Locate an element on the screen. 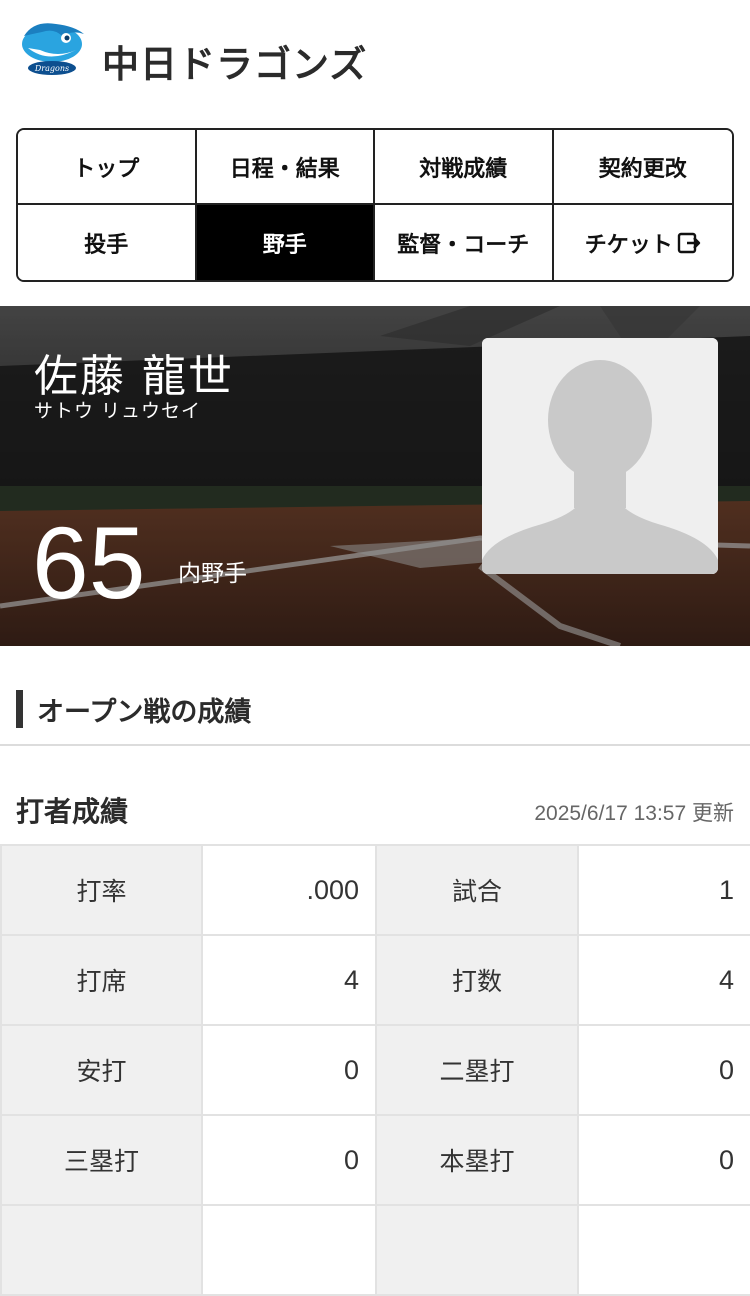 This screenshot has width=750, height=1296. table-row: 打率 .000 試合 1 is located at coordinates (375, 890).